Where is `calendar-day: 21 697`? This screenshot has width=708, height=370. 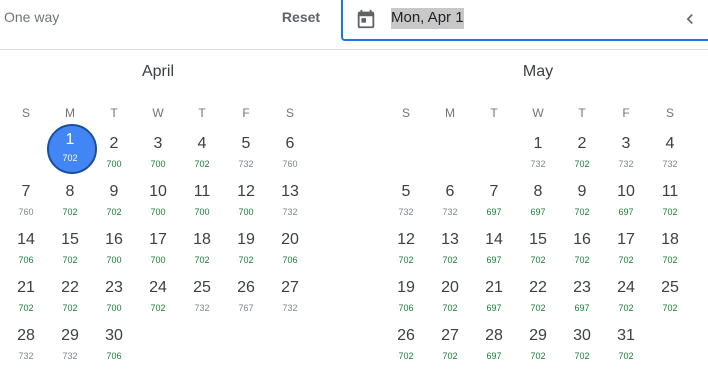 calendar-day: 21 697 is located at coordinates (494, 299).